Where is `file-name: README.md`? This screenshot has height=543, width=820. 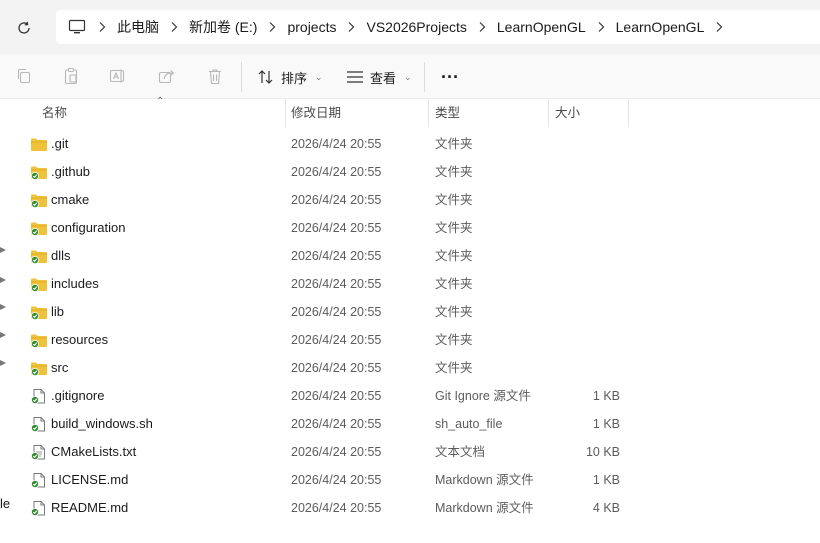
file-name: README.md is located at coordinates (90, 507).